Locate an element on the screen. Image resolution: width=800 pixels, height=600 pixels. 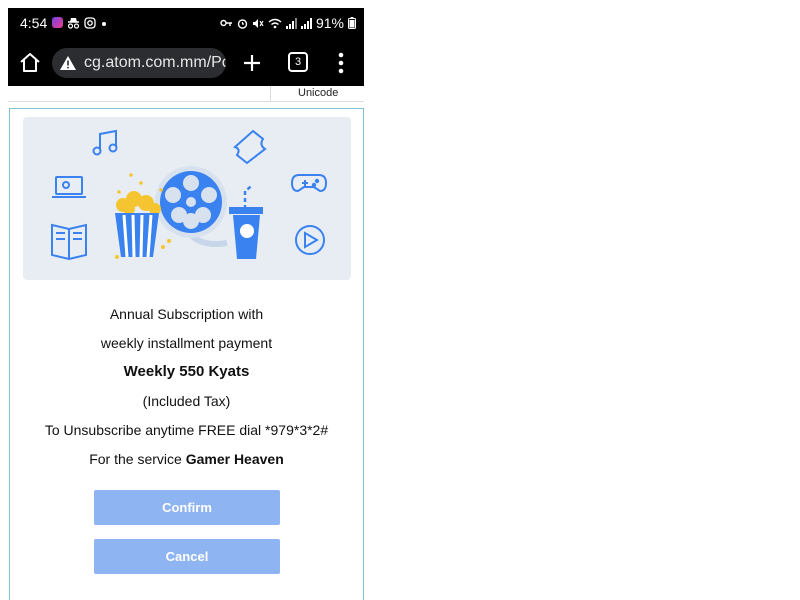
service-line: For the service Gamer Heaven is located at coordinates (186, 463).